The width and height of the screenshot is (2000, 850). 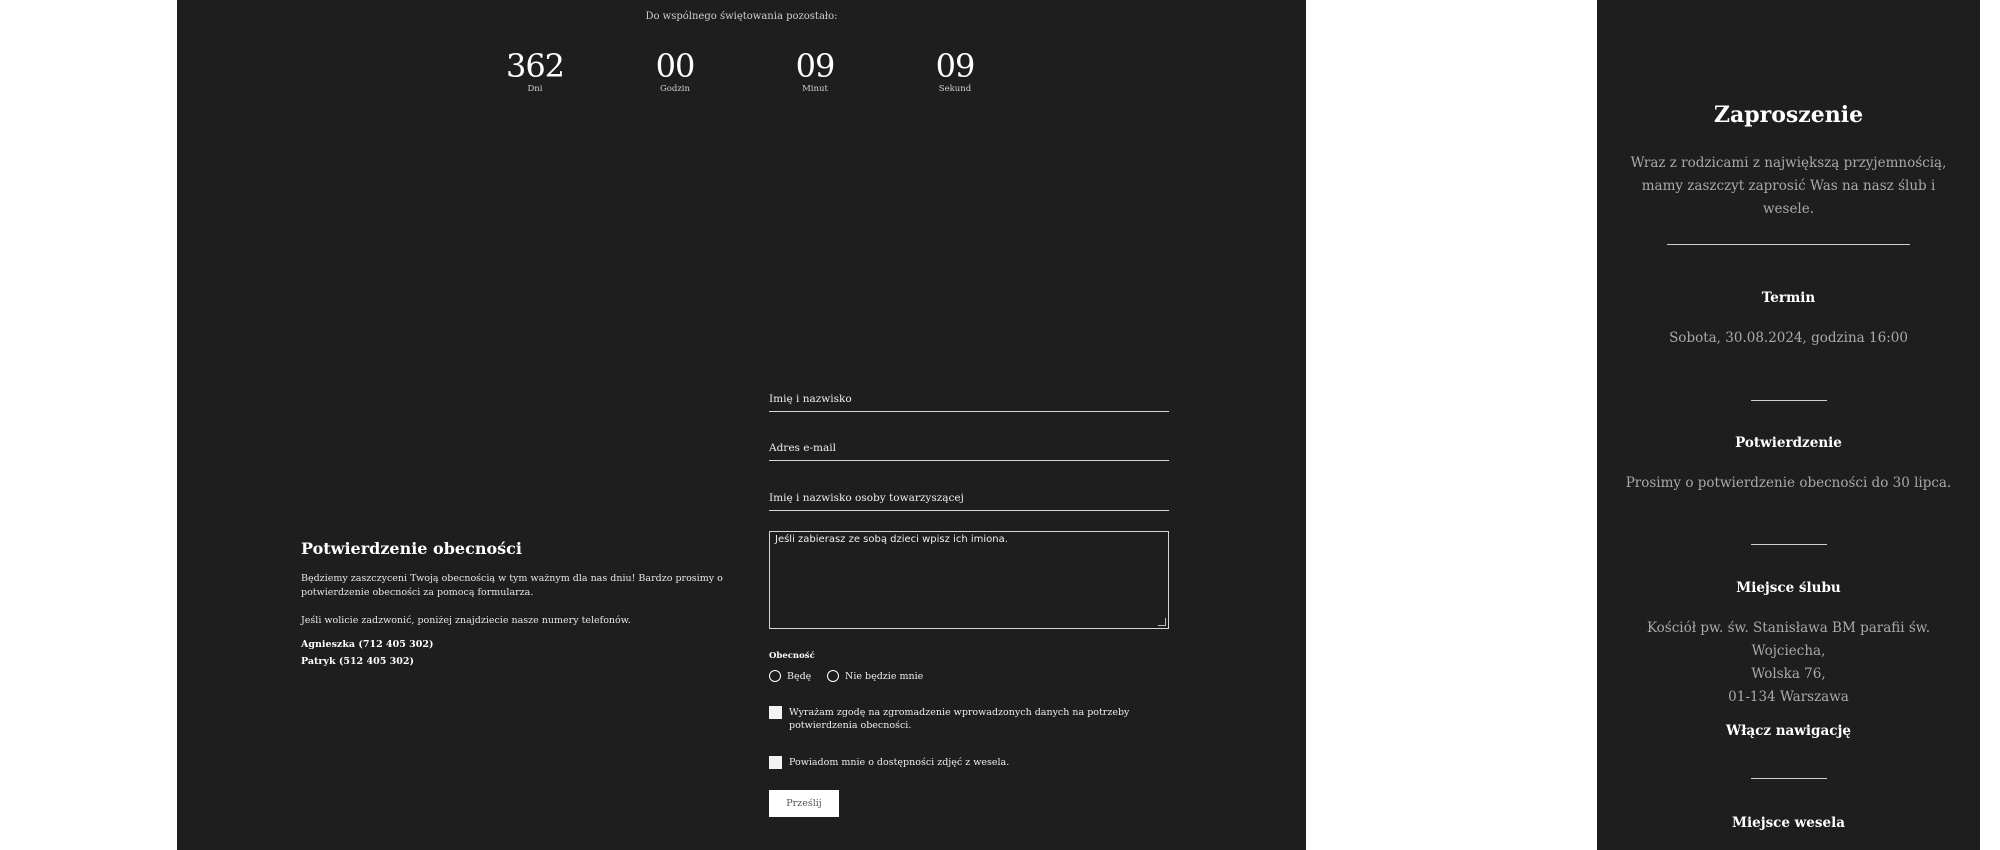 What do you see at coordinates (1788, 115) in the screenshot?
I see `invitation-title: Zaproszenie` at bounding box center [1788, 115].